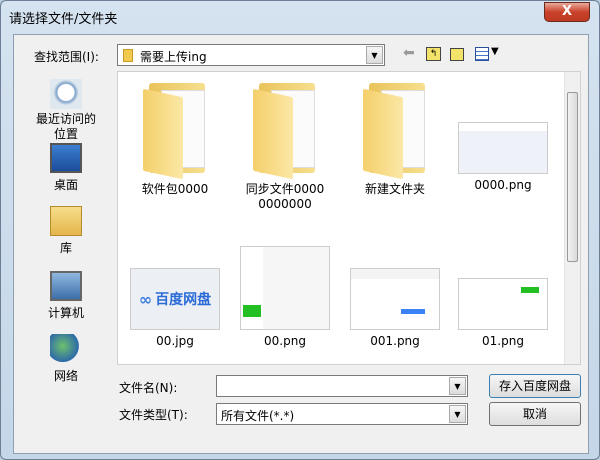 This screenshot has height=460, width=600. I want to click on file-item: 软件包0000, so click(175, 137).